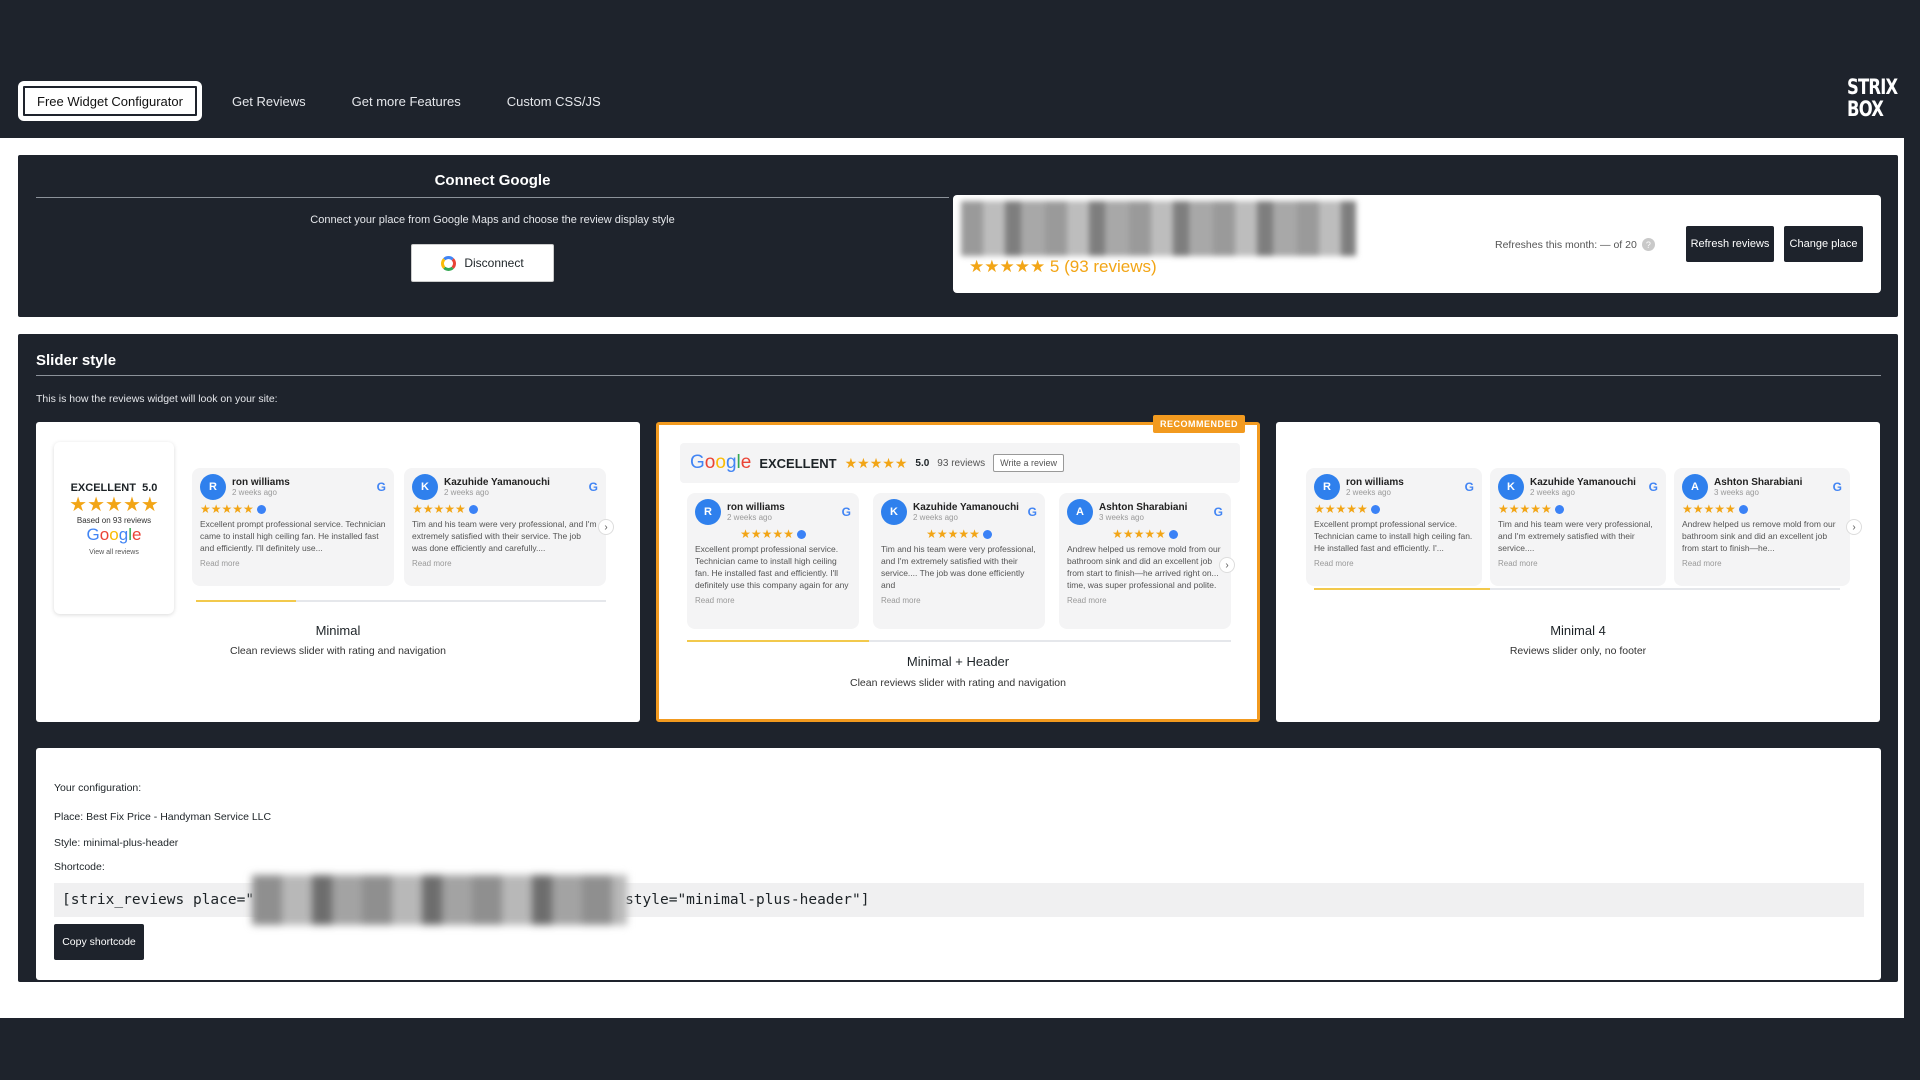 This screenshot has height=1080, width=1920. What do you see at coordinates (76, 360) in the screenshot?
I see `slider-title: Slider style` at bounding box center [76, 360].